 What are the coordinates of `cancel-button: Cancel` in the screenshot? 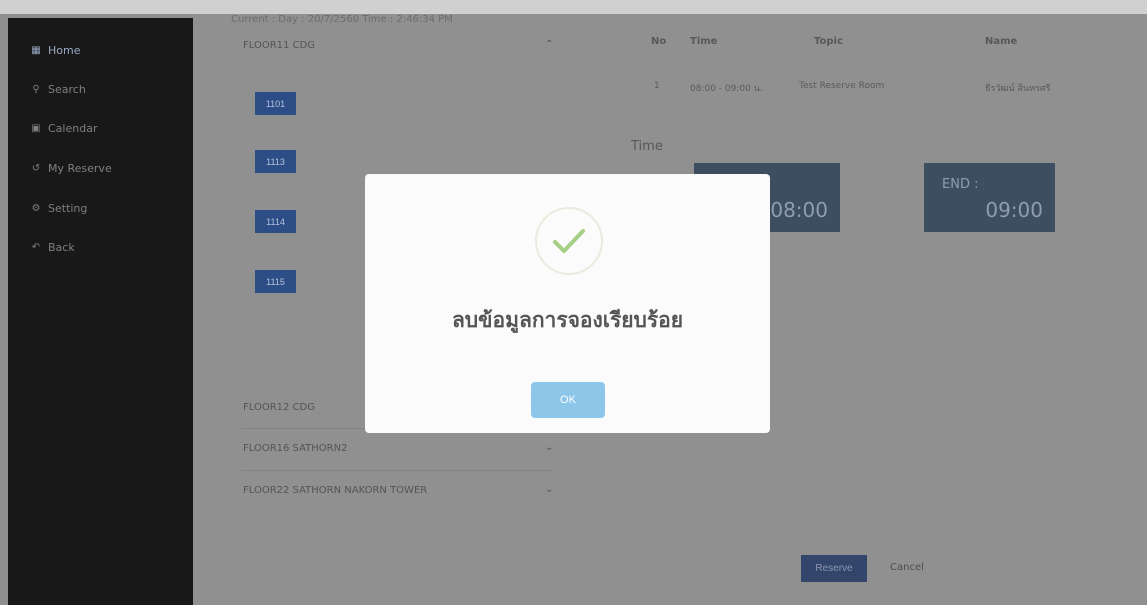 It's located at (907, 567).